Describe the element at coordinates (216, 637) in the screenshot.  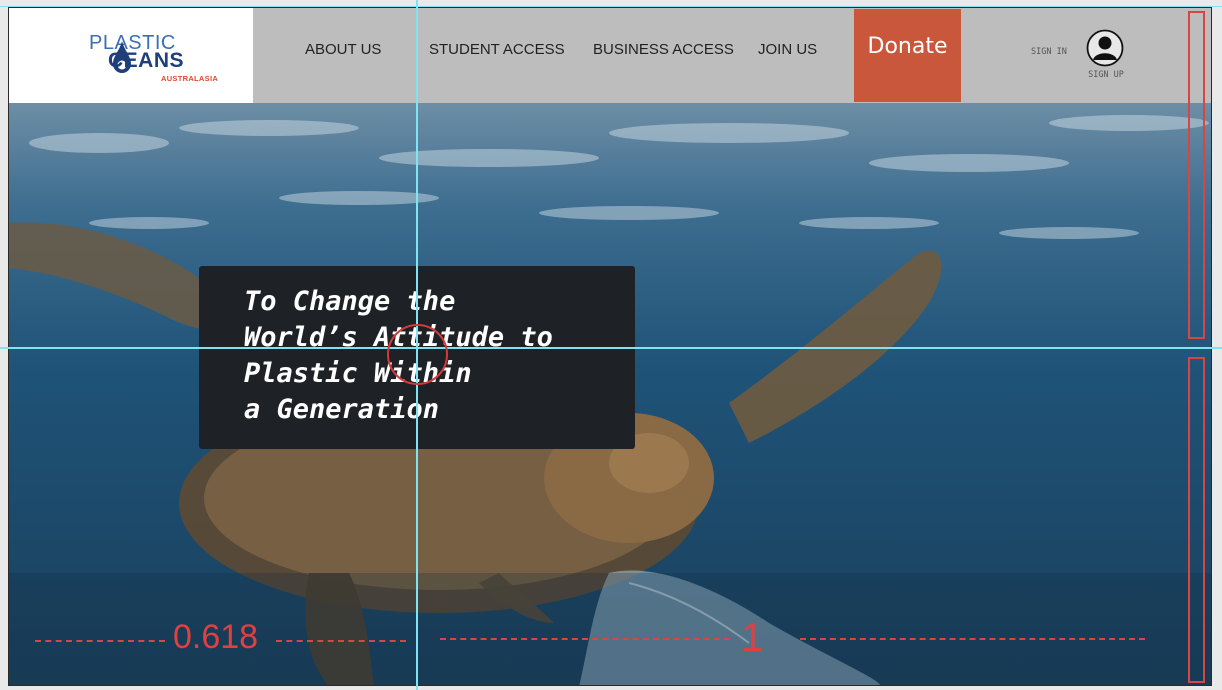
I see `ratio-label-0618: 0.618` at that location.